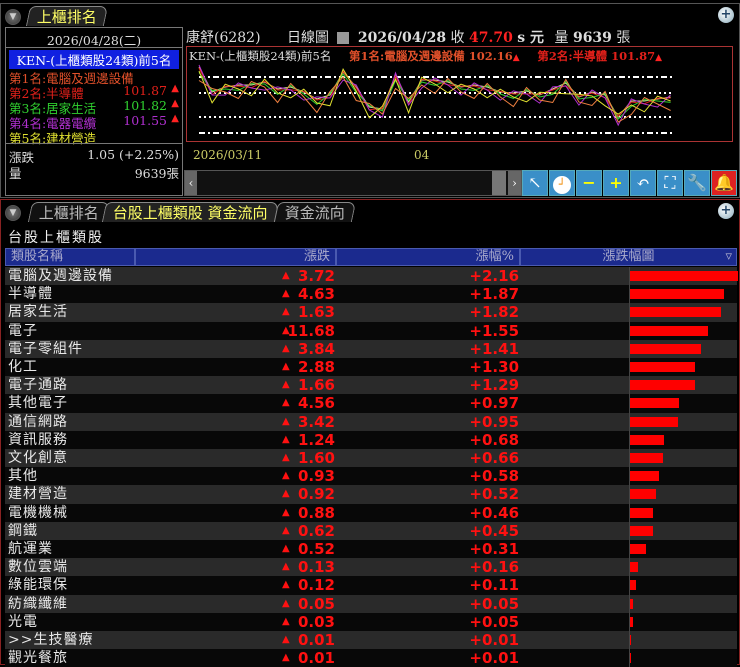 This screenshot has width=740, height=667. What do you see at coordinates (67, 16) in the screenshot?
I see `tab-otc-ranking: 上櫃排名` at bounding box center [67, 16].